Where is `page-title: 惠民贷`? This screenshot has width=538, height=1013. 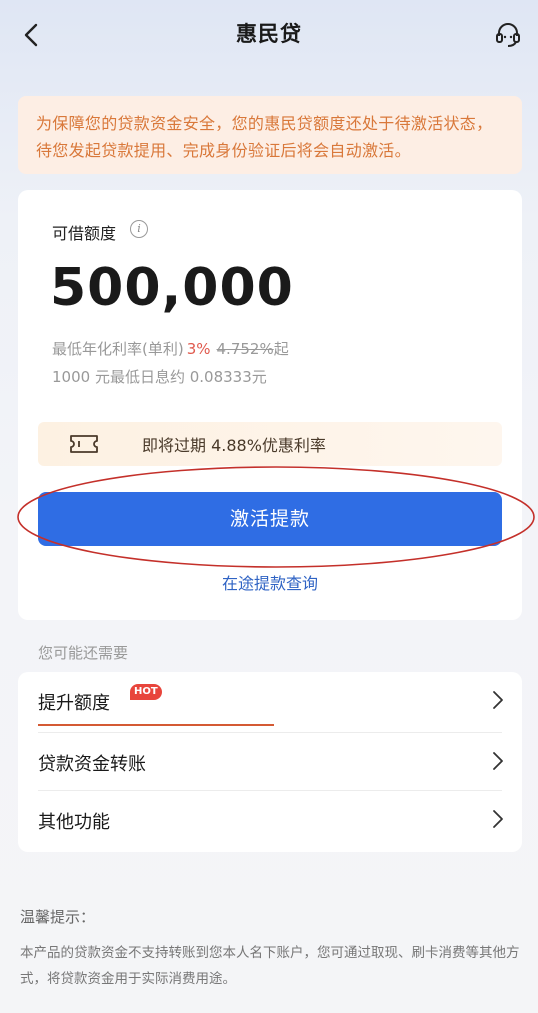 page-title: 惠民贷 is located at coordinates (269, 34).